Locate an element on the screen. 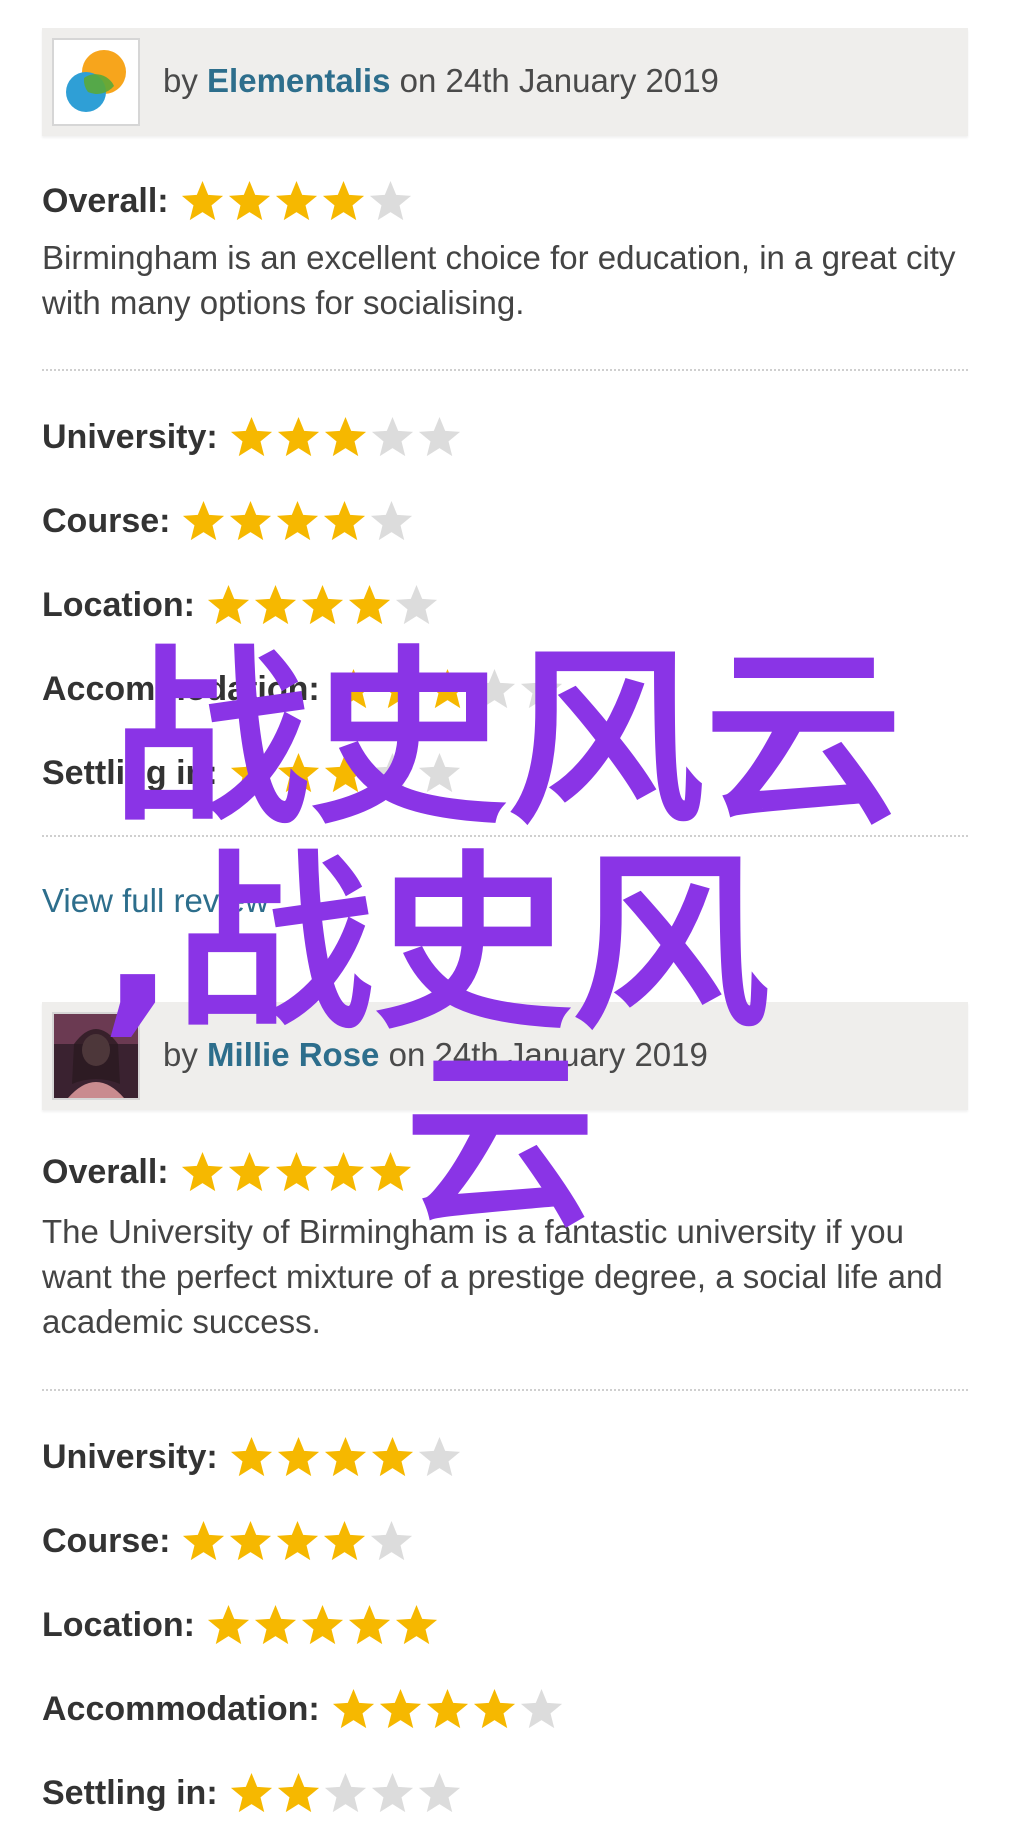 The height and width of the screenshot is (1823, 1010). byline: by Elementalis on 24th January 2019 is located at coordinates (441, 81).